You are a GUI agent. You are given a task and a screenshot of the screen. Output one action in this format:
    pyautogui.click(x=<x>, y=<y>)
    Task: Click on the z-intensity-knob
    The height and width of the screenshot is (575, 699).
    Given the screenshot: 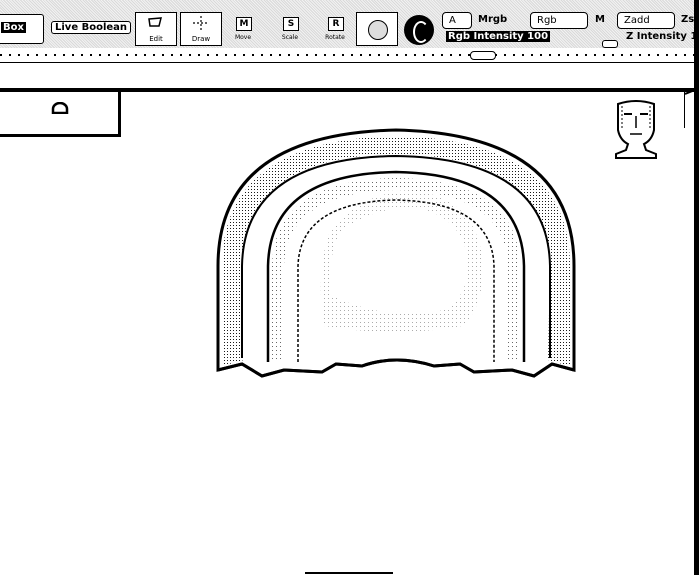 What is the action you would take?
    pyautogui.click(x=610, y=44)
    